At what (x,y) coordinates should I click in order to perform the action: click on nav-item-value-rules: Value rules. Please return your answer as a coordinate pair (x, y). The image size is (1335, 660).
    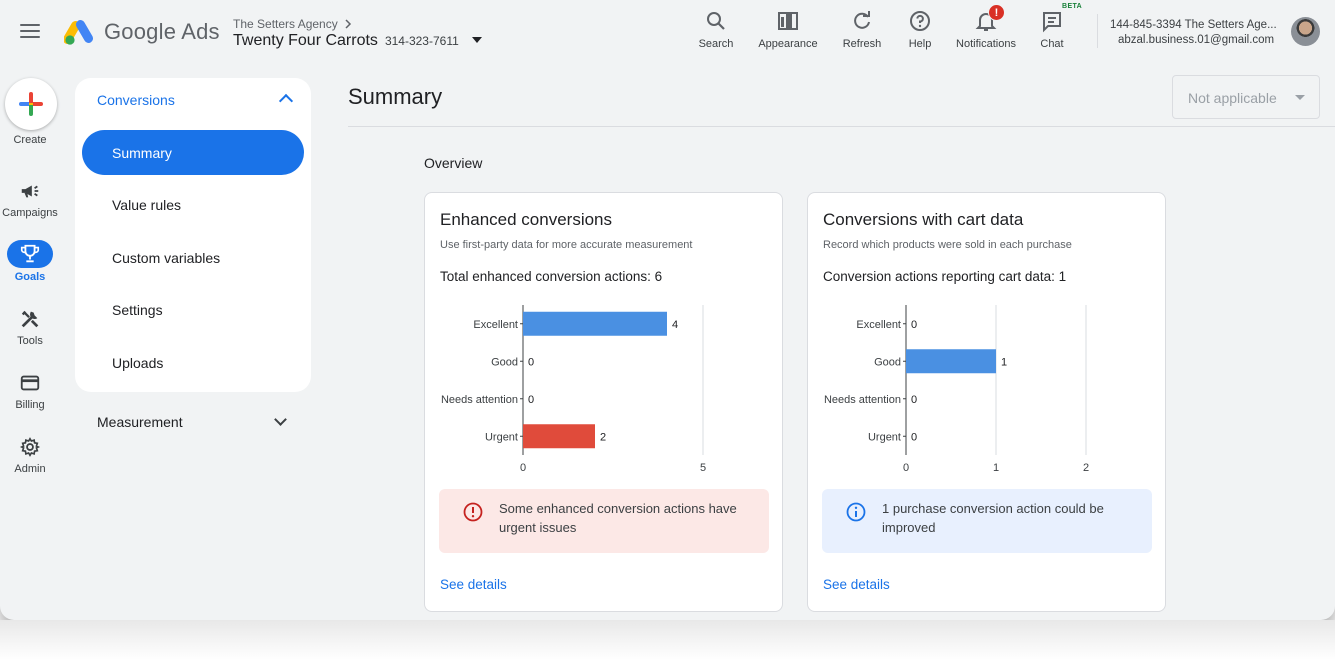
    Looking at the image, I should click on (193, 204).